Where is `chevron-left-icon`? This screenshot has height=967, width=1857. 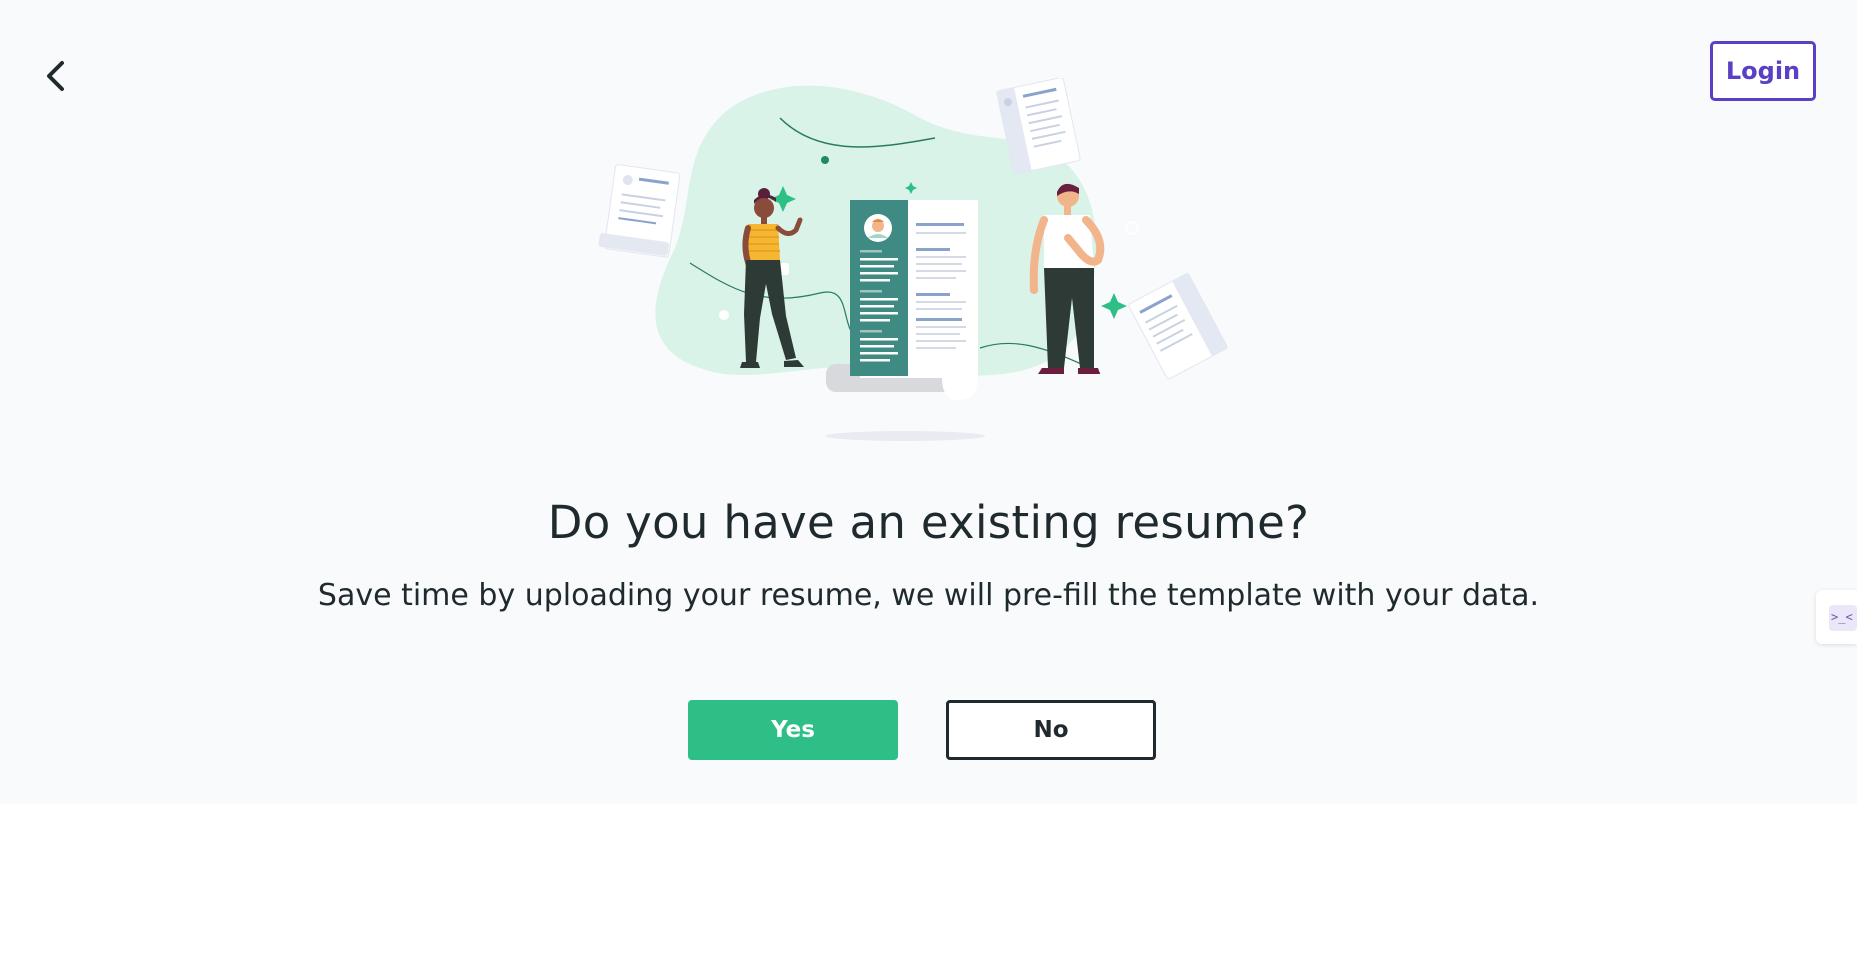 chevron-left-icon is located at coordinates (55, 76).